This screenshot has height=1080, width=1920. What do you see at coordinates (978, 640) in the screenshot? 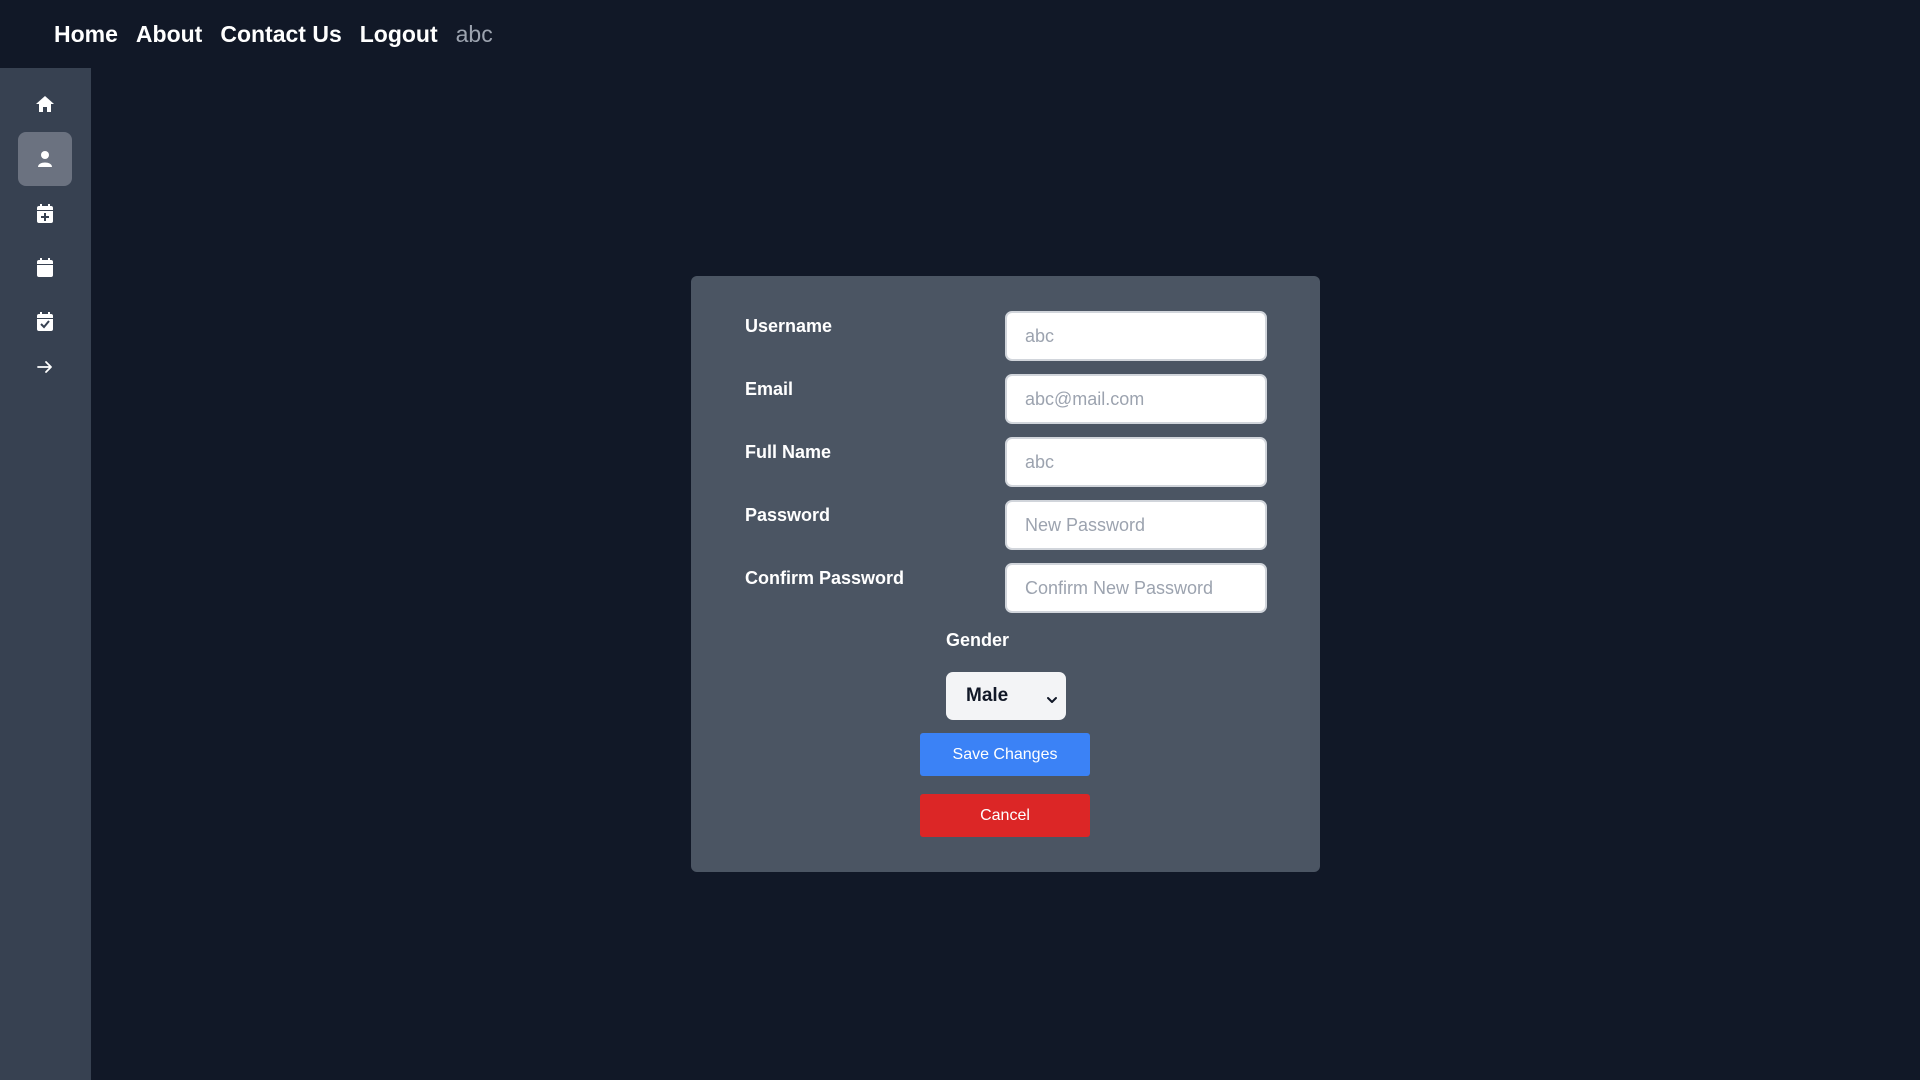
I see `gender-label: Gender` at bounding box center [978, 640].